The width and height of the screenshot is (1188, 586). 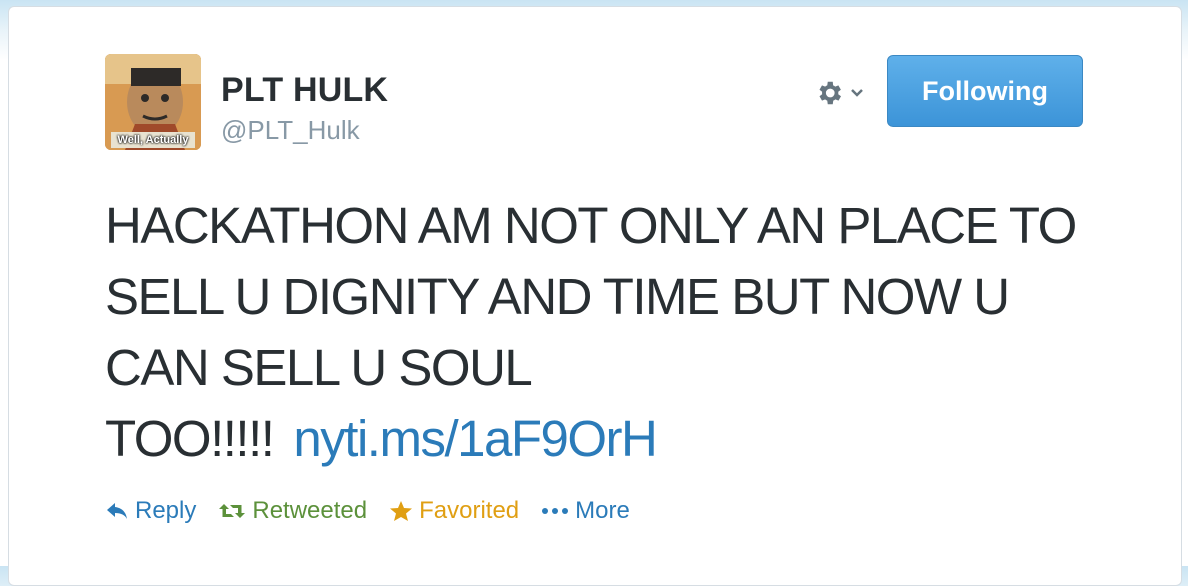 What do you see at coordinates (401, 511) in the screenshot?
I see `star-icon` at bounding box center [401, 511].